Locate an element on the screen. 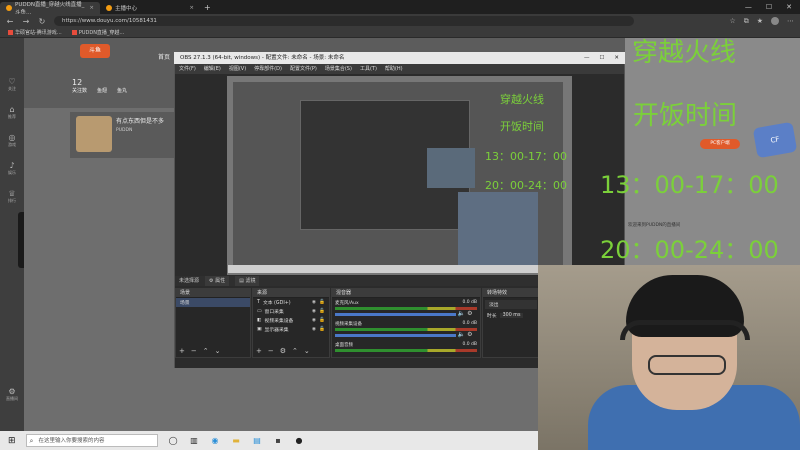 This screenshot has height=450, width=800. menu-docks: 停靠部件(D) is located at coordinates (268, 69).